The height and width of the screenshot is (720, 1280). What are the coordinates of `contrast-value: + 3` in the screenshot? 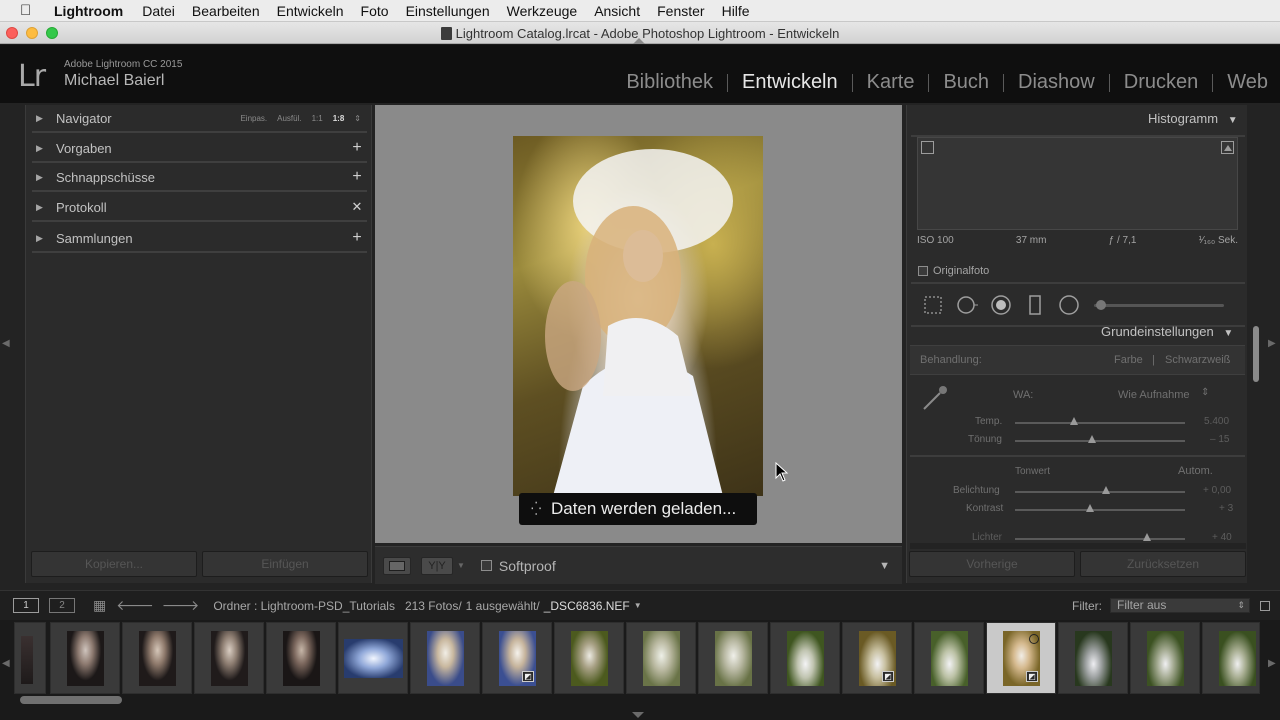 It's located at (1226, 508).